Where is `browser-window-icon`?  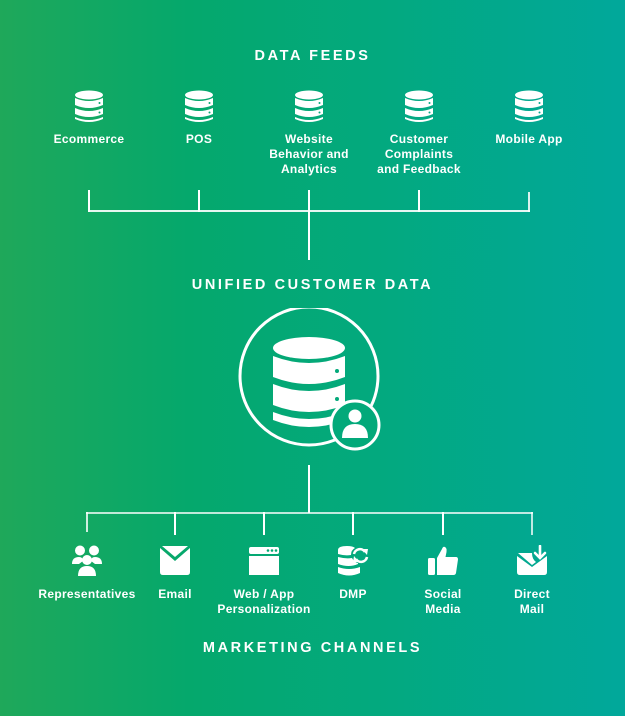
browser-window-icon is located at coordinates (264, 561).